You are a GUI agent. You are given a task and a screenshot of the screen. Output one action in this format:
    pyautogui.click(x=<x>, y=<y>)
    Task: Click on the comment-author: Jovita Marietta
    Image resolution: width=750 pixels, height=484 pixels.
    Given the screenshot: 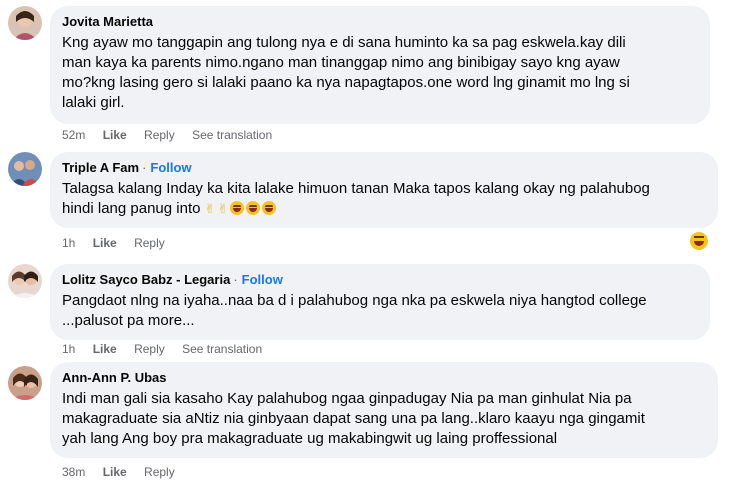 What is the action you would take?
    pyautogui.click(x=380, y=21)
    